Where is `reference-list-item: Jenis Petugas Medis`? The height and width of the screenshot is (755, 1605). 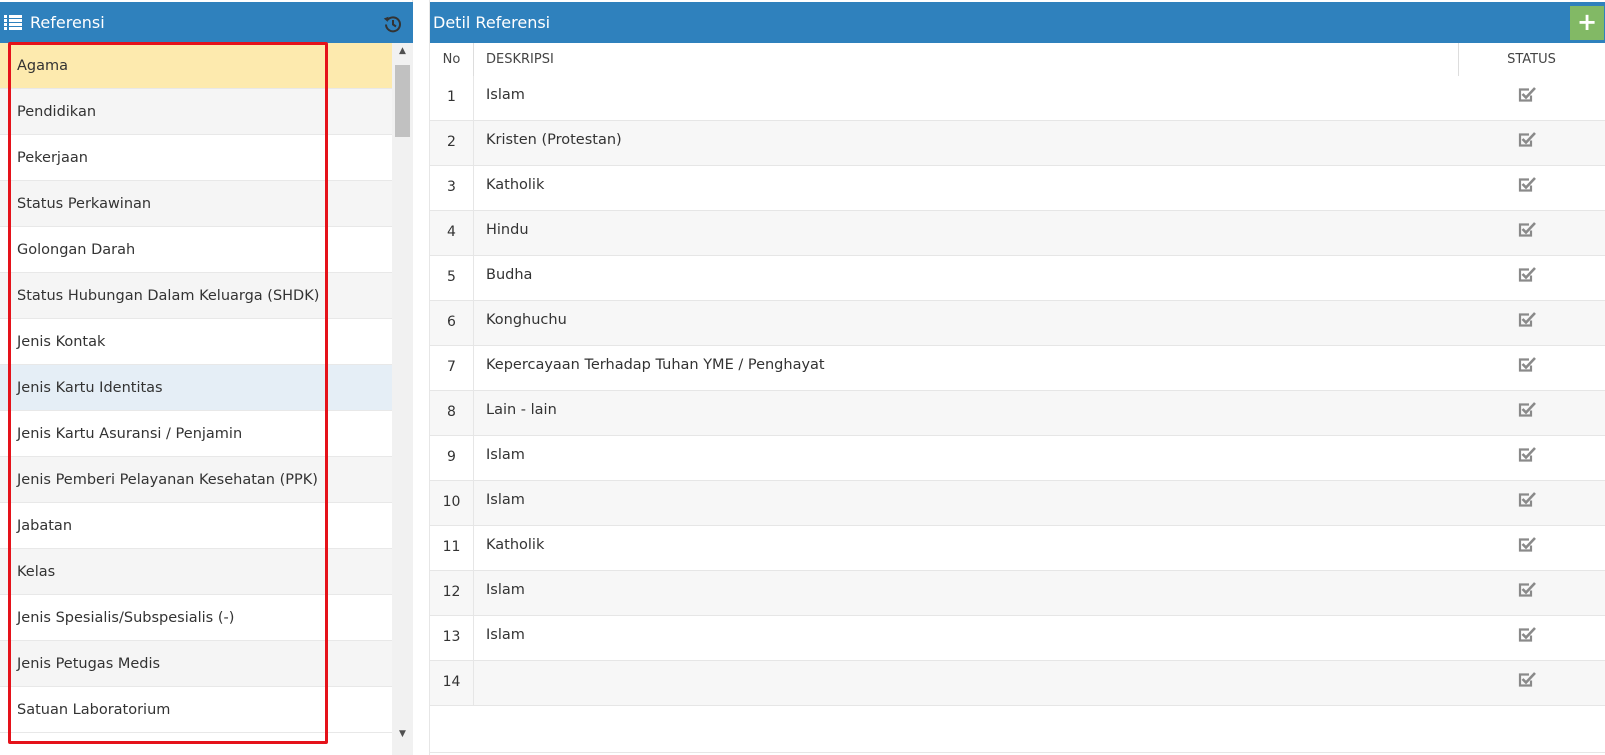
reference-list-item: Jenis Petugas Medis is located at coordinates (196, 664).